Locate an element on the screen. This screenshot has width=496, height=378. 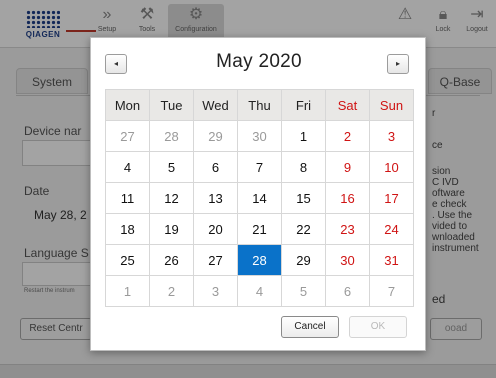
day-cell: 14 is located at coordinates (259, 198).